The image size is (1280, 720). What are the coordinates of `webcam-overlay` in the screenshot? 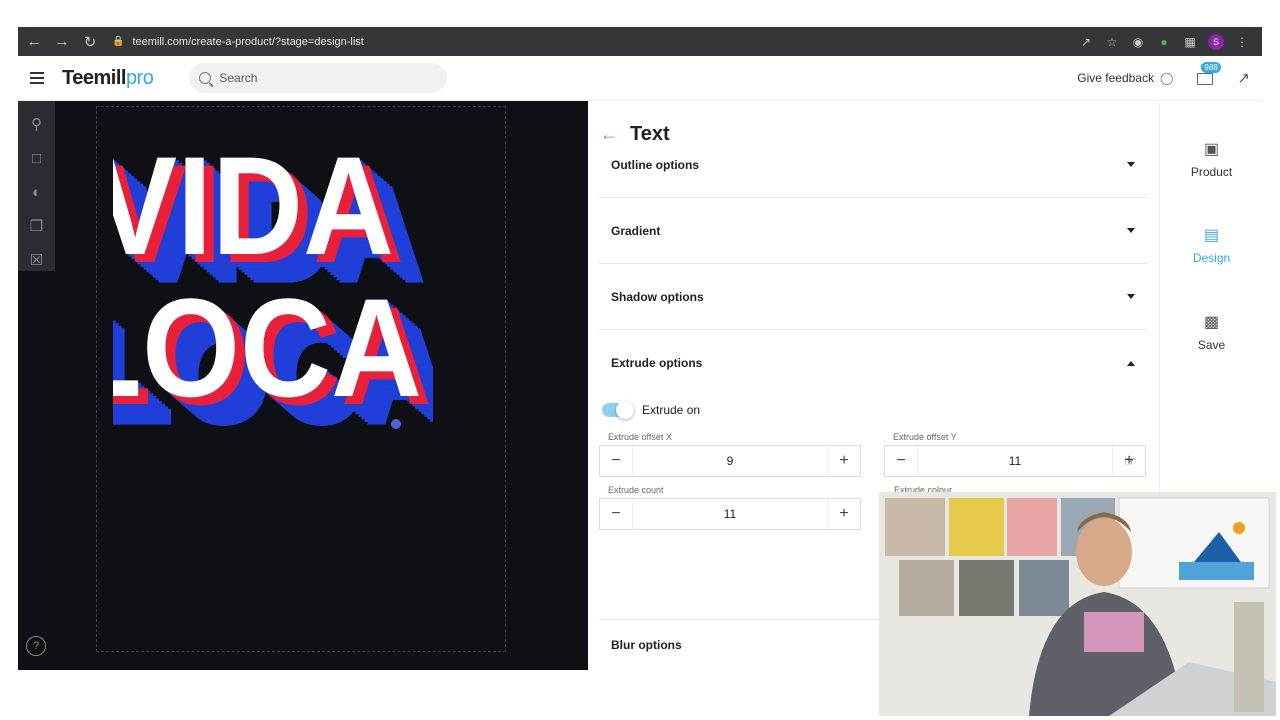 It's located at (1077, 604).